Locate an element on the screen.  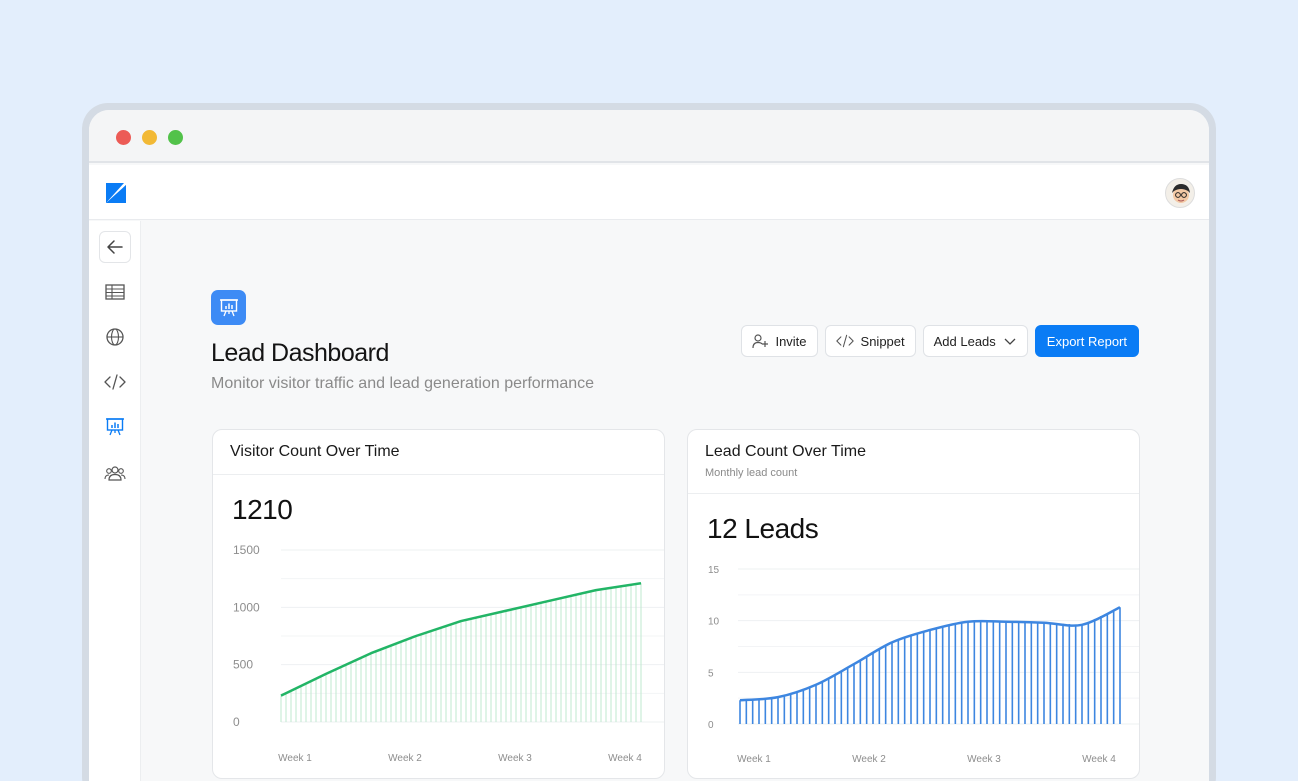
sidebar-item-dashboard is located at coordinates (115, 427).